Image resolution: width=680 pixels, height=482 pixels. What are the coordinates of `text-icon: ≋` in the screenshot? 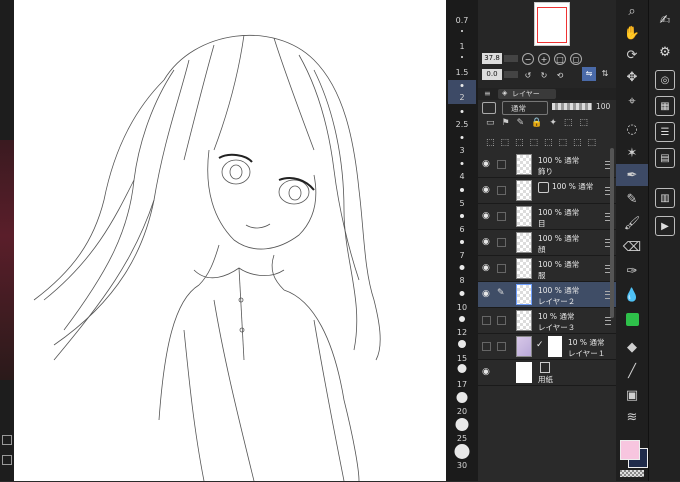 It's located at (632, 417).